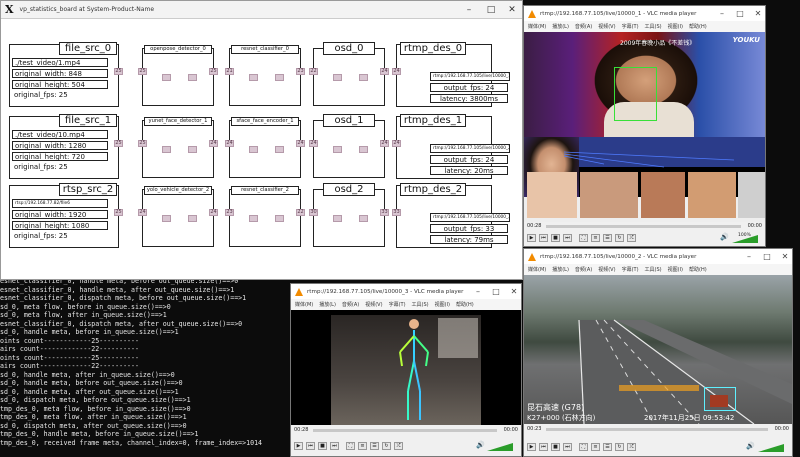 The image size is (800, 457). What do you see at coordinates (300, 212) in the screenshot?
I see `output-port: 22` at bounding box center [300, 212].